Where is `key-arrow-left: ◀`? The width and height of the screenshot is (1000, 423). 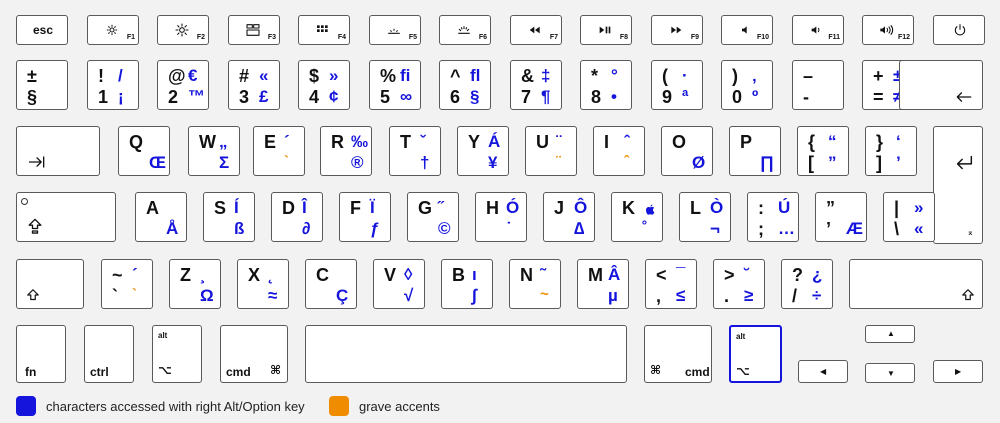 key-arrow-left: ◀ is located at coordinates (823, 371).